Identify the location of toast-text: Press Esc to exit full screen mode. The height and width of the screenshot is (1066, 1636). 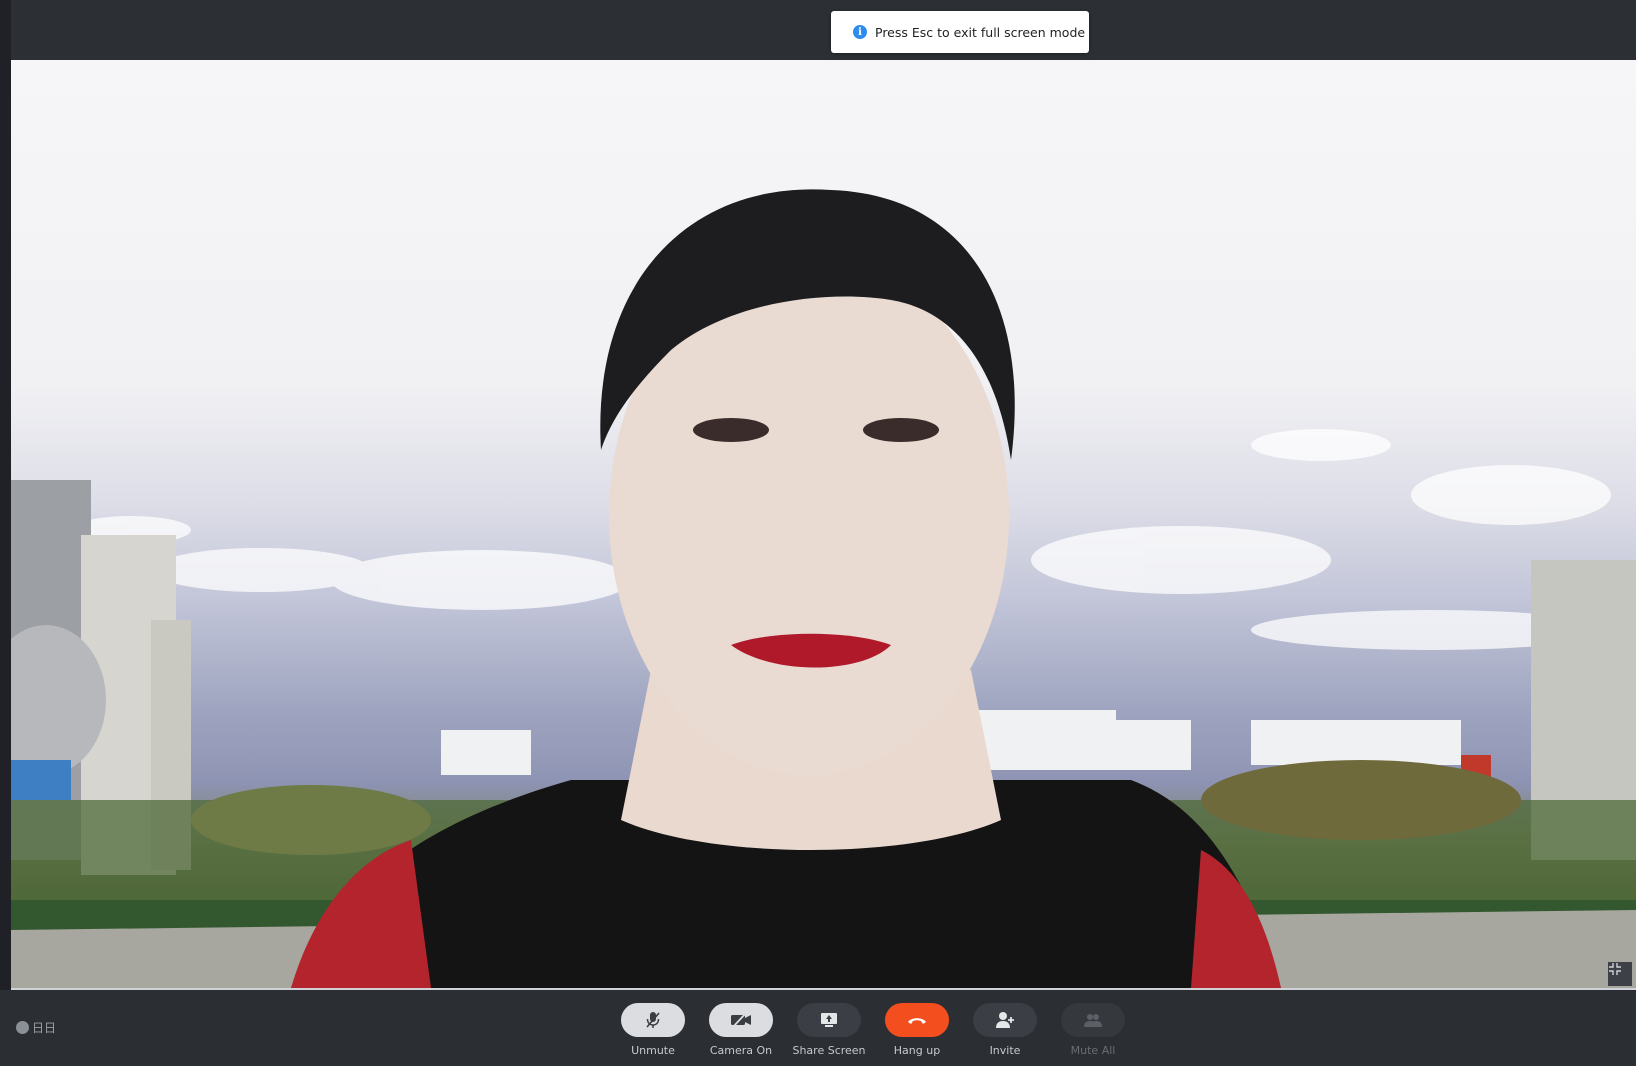
(980, 32).